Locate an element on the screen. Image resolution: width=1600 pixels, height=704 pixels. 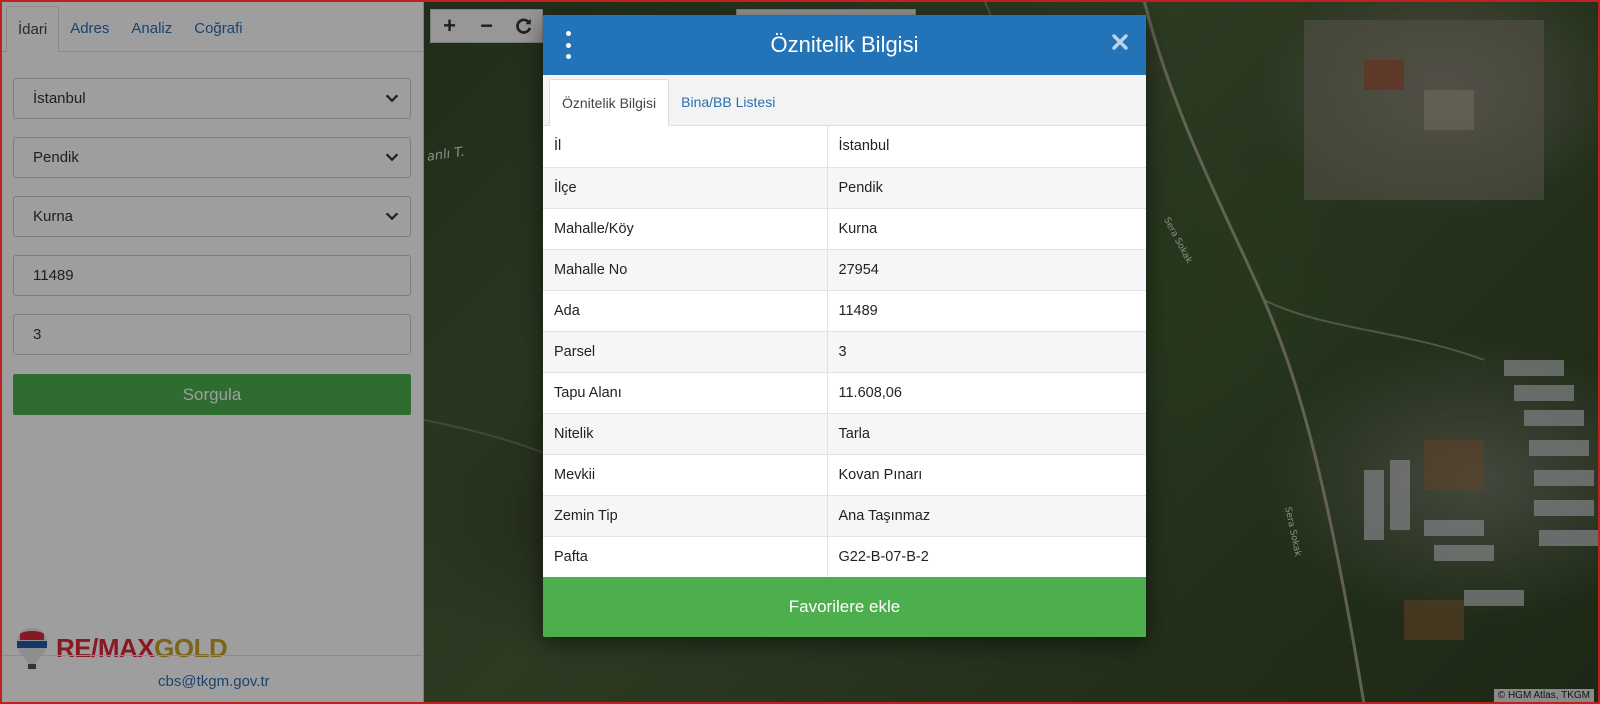
close-icon is located at coordinates (1120, 42).